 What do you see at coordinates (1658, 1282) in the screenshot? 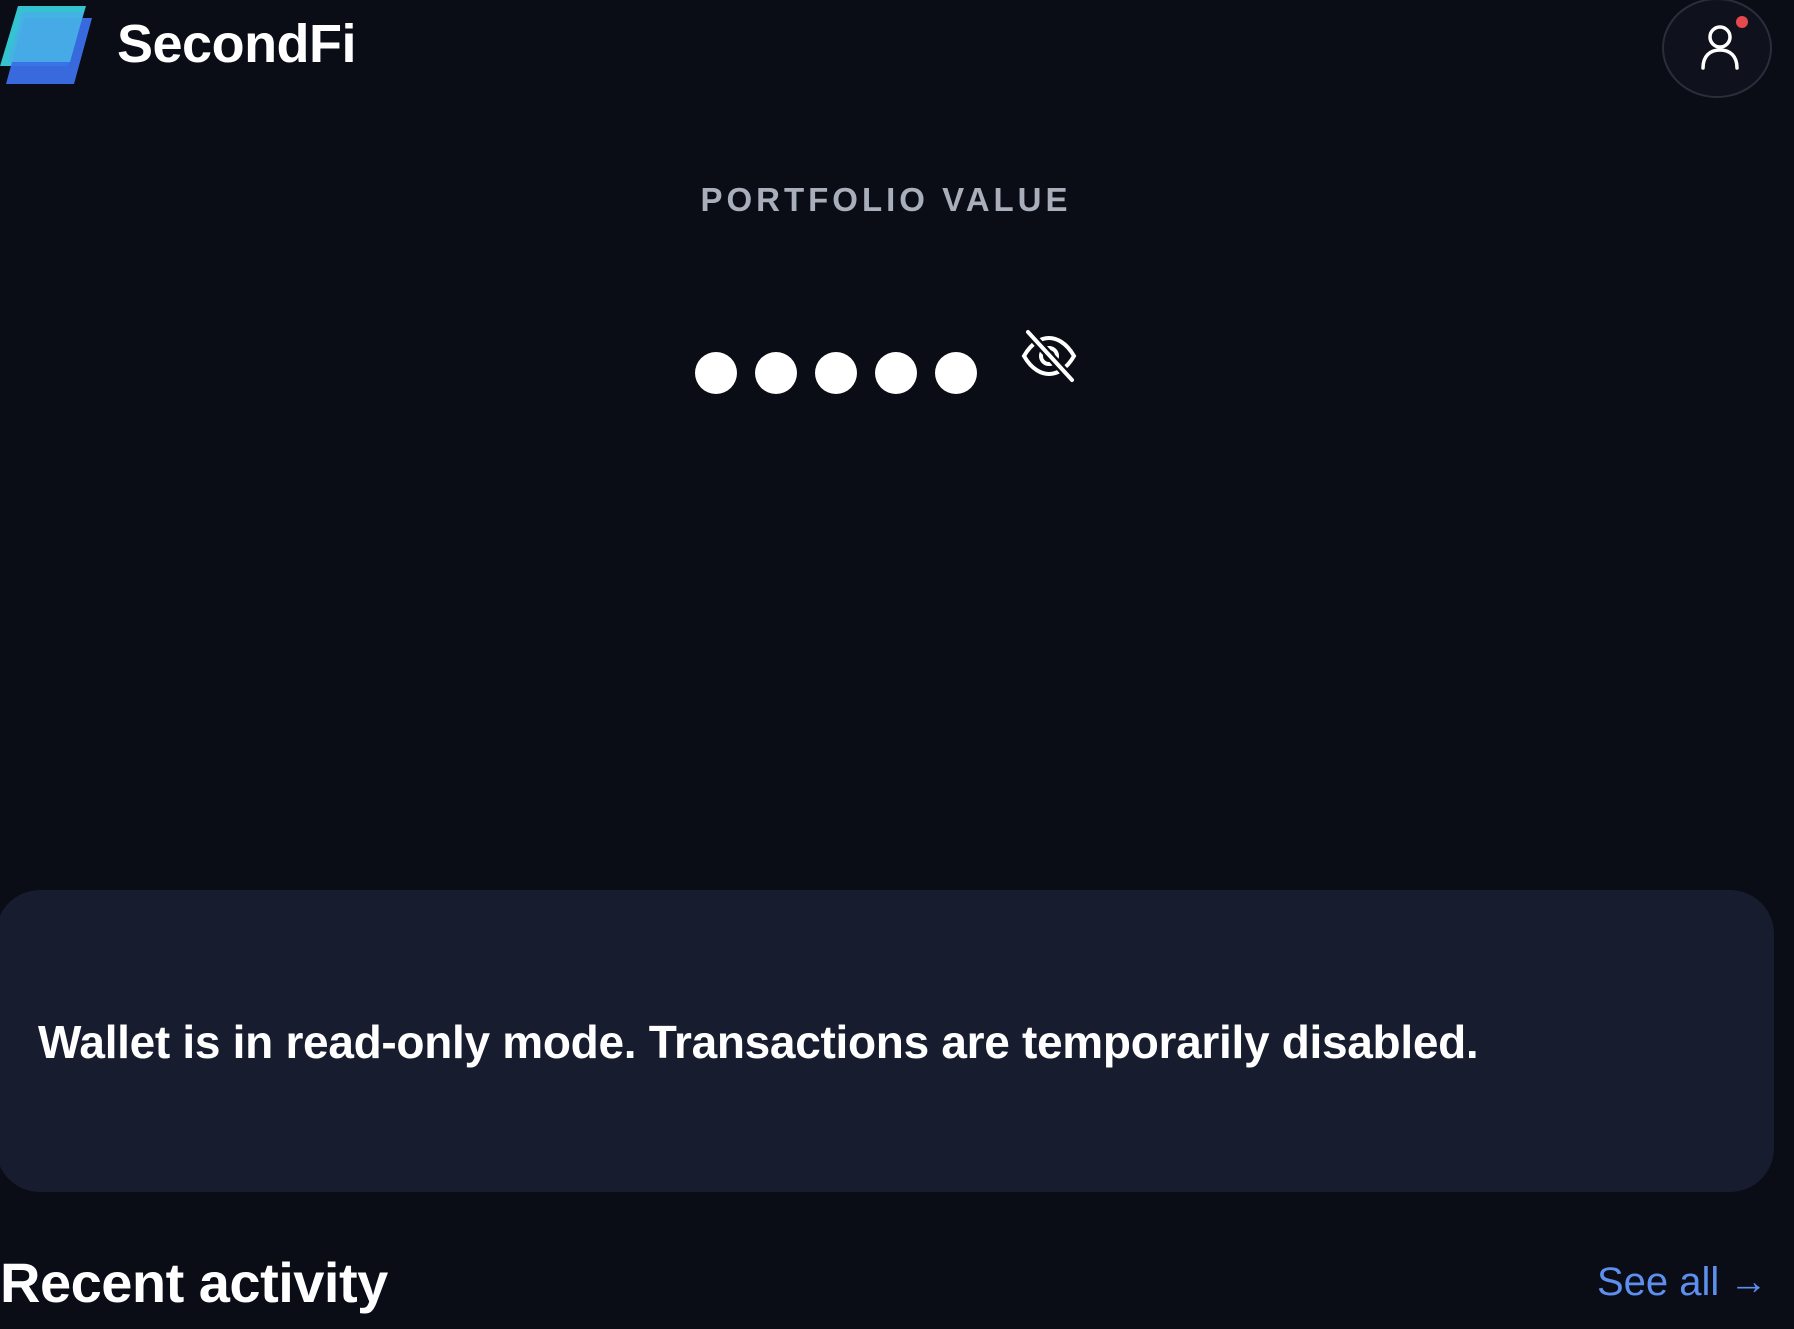
I see `see-all-label: See all` at bounding box center [1658, 1282].